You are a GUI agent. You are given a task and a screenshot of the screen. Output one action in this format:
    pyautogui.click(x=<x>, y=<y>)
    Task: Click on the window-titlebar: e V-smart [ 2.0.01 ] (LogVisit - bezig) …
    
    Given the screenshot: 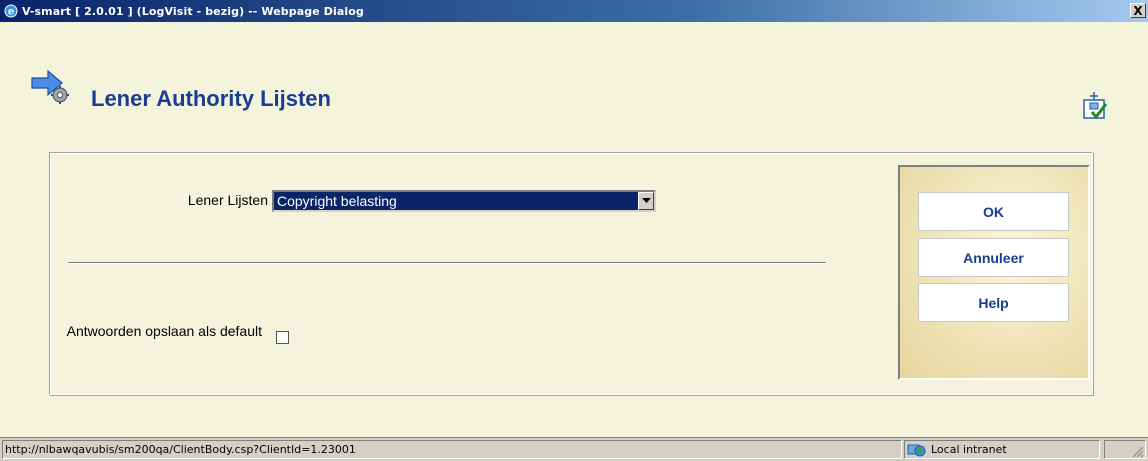 What is the action you would take?
    pyautogui.click(x=574, y=11)
    